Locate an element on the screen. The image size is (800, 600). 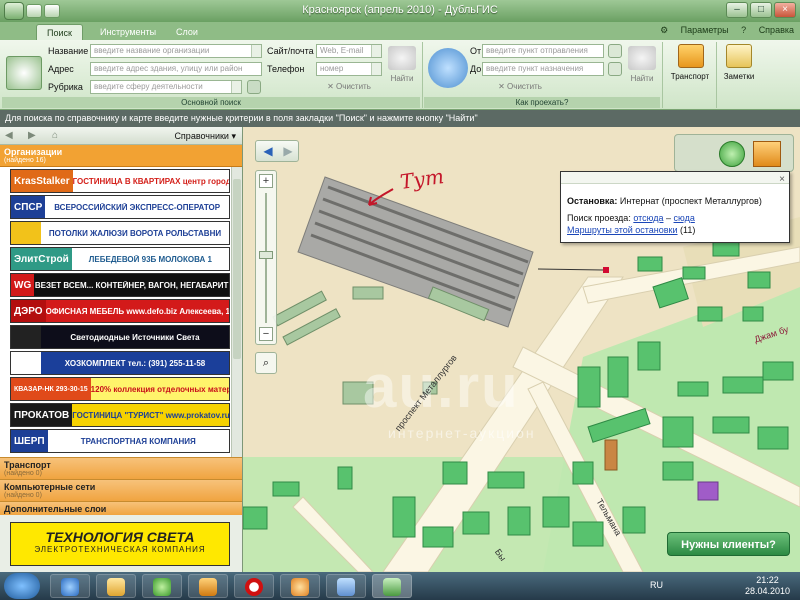
rubric-input: введите сферу деятельности is located at coordinates (166, 87).